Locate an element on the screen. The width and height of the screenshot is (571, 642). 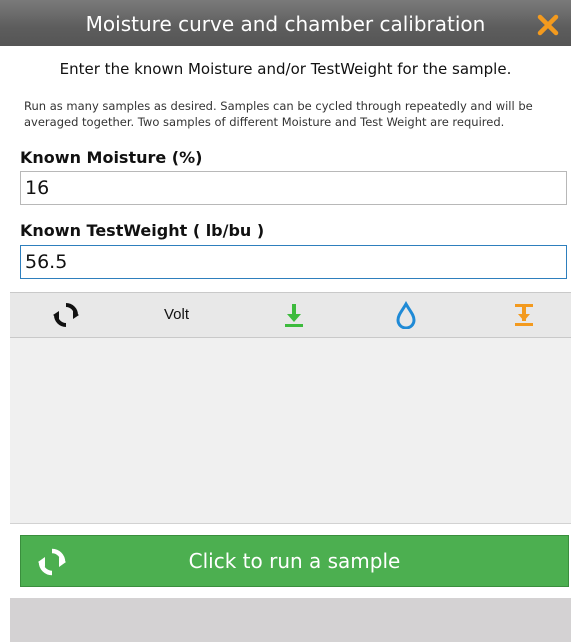
dialog-title: Moisture curve and chamber calibration is located at coordinates (285, 24).